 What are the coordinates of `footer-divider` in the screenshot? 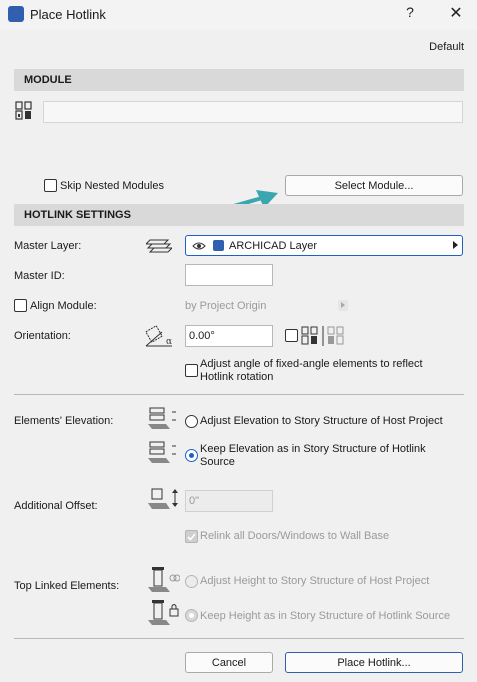 It's located at (239, 638).